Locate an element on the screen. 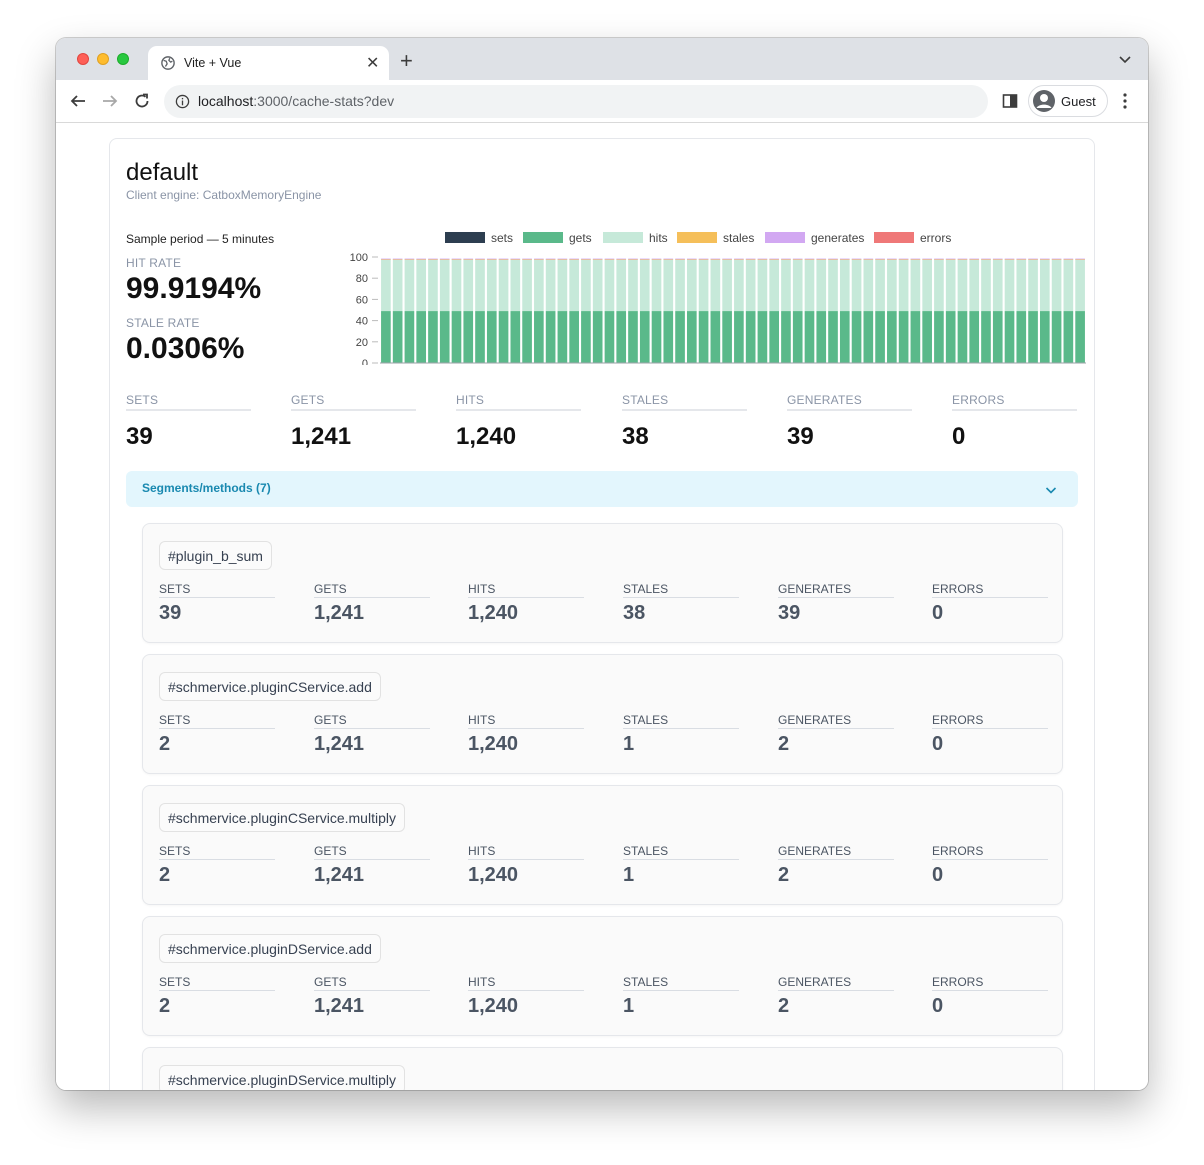  new-tab-icon: + is located at coordinates (406, 61).